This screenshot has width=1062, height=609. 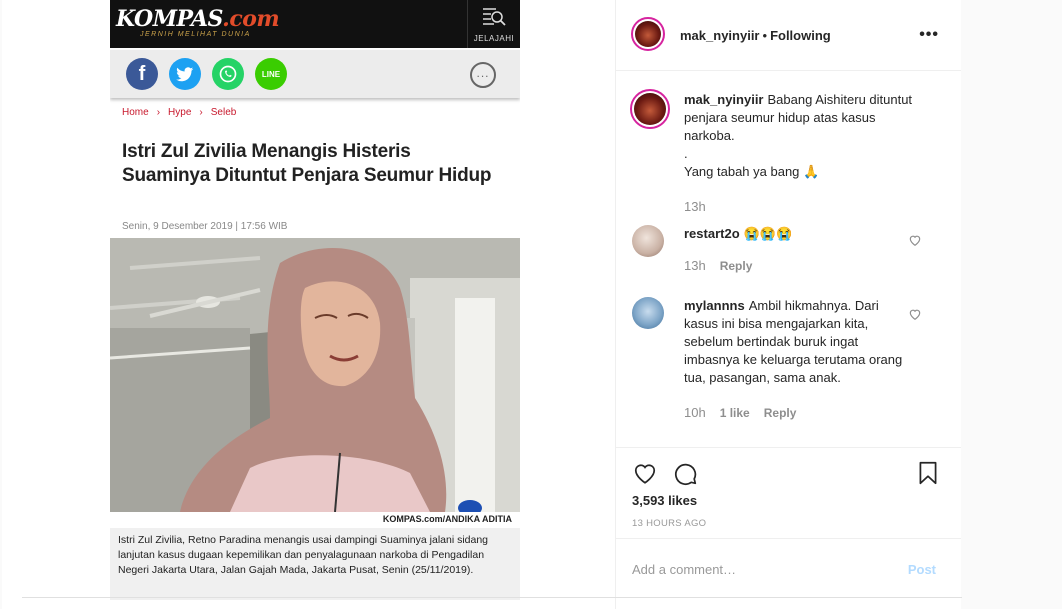 I want to click on breadcrumb: Home › Hype › Seleb, so click(x=179, y=112).